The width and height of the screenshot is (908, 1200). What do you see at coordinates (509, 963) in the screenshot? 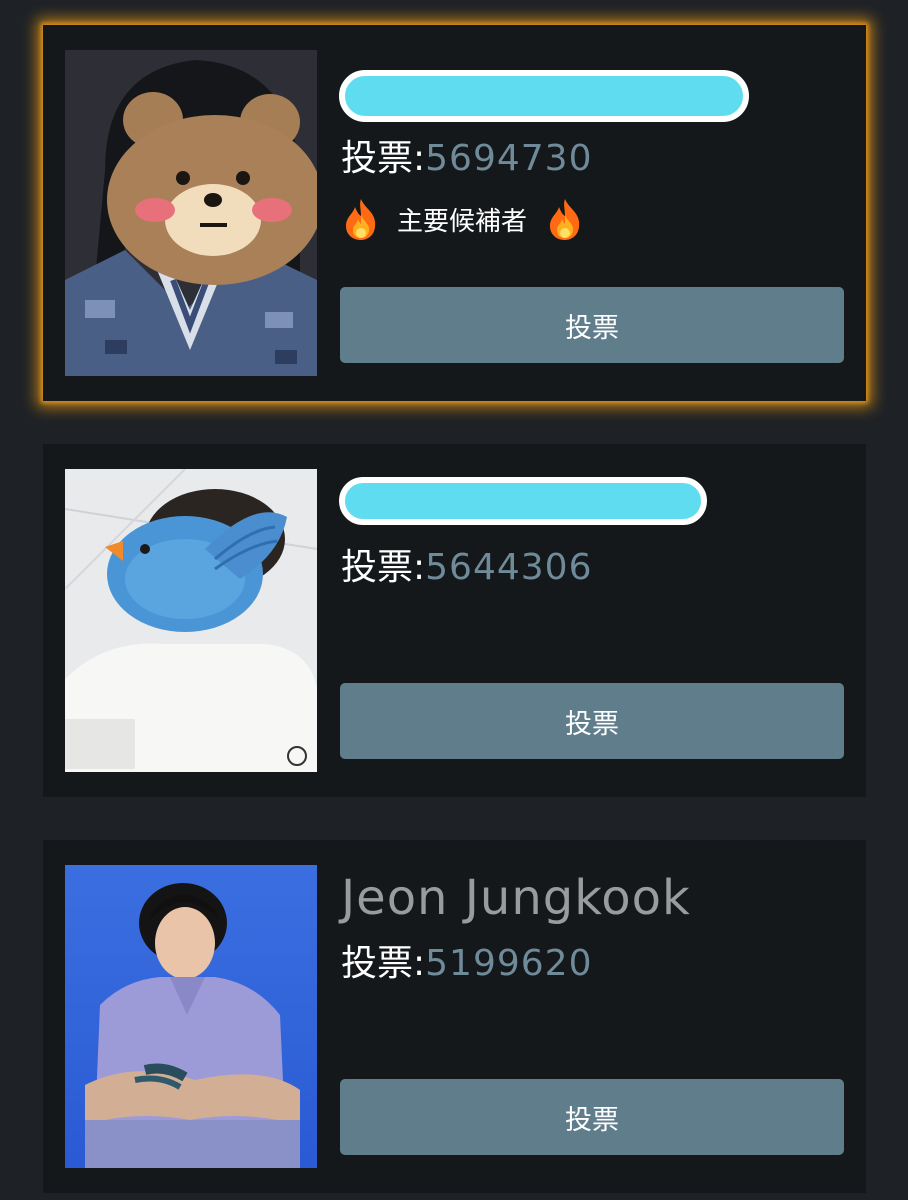
I see `vote-count: 5199620` at bounding box center [509, 963].